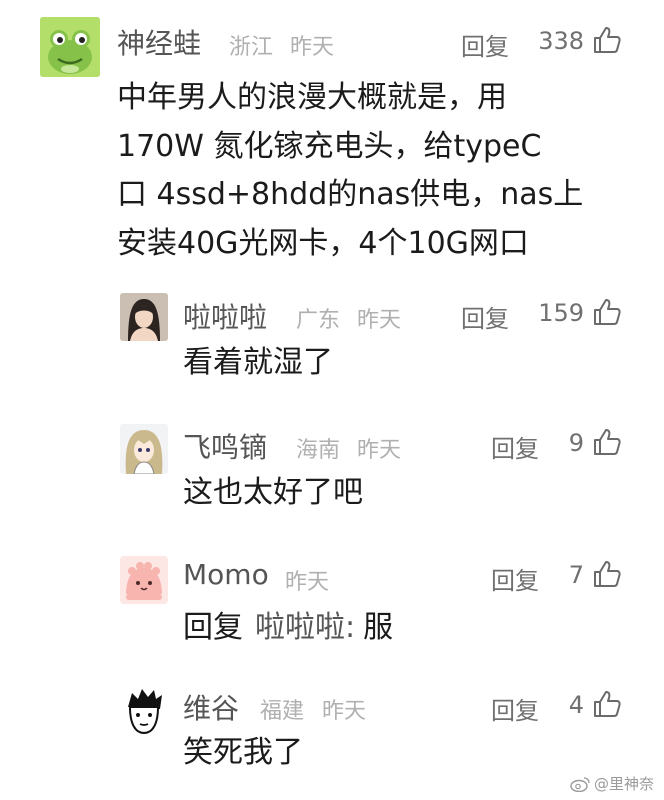 This screenshot has height=800, width=664. What do you see at coordinates (159, 42) in the screenshot?
I see `username: 神经蛙` at bounding box center [159, 42].